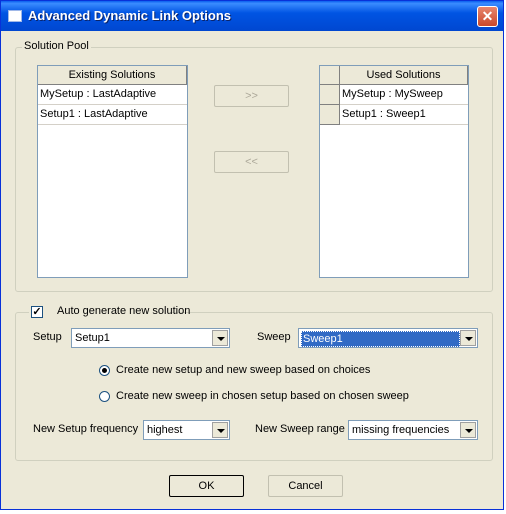 This screenshot has height=514, width=506. What do you see at coordinates (252, 16) in the screenshot?
I see `title-bar: Advanced Dynamic Link Options ✕` at bounding box center [252, 16].